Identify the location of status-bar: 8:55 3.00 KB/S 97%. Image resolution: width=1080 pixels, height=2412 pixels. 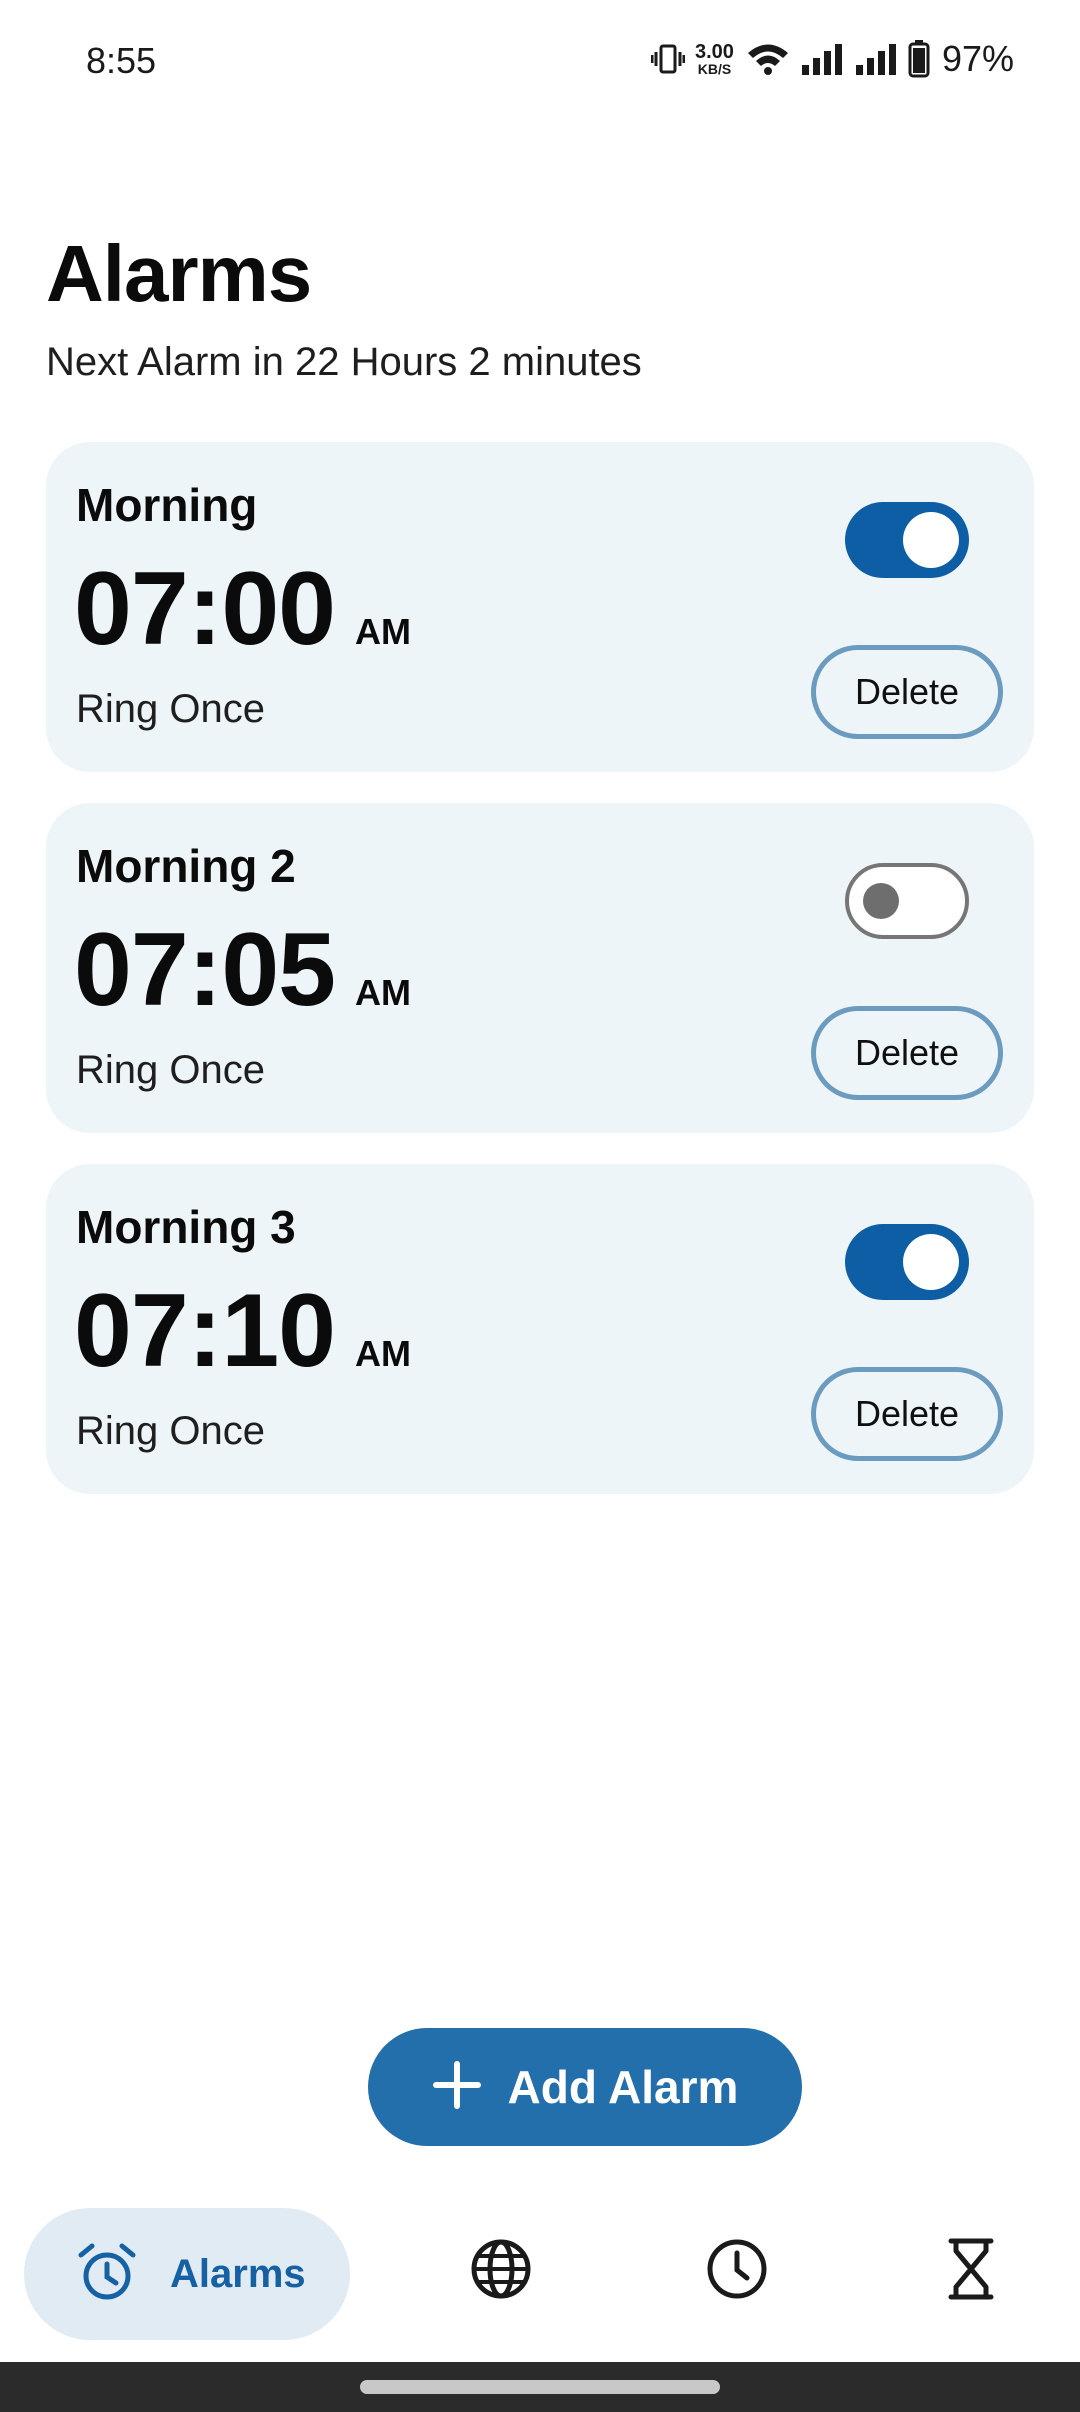
(540, 62).